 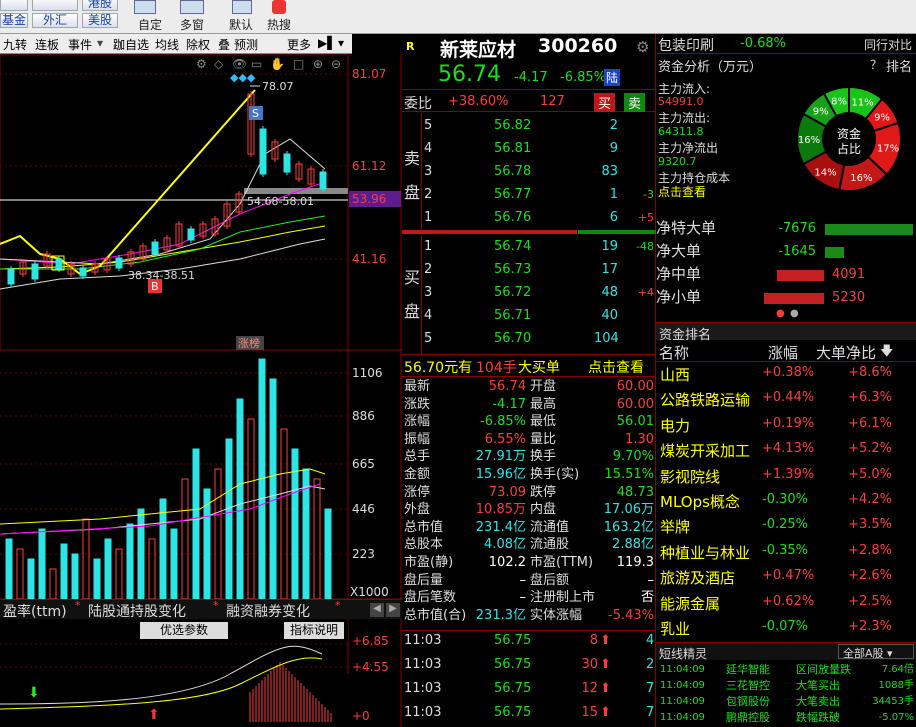 What do you see at coordinates (748, 686) in the screenshot?
I see `news-stock: 三花智控` at bounding box center [748, 686].